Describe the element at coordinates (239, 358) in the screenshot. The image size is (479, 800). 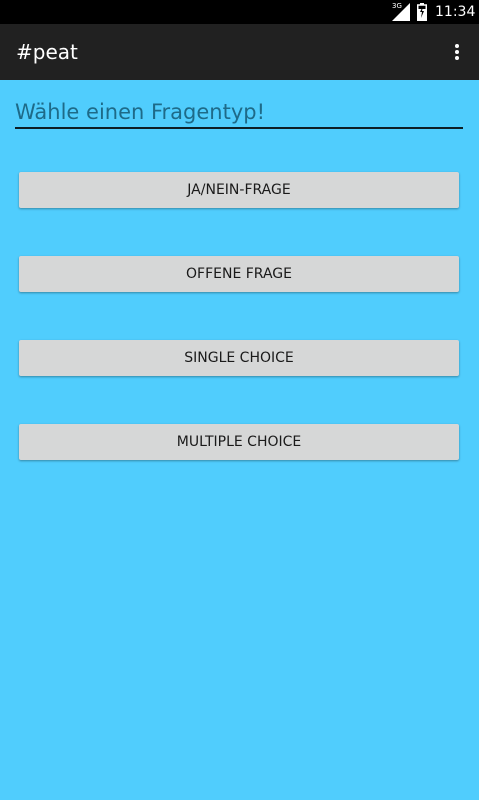
I see `single-choice-button: SINGLE CHOICE` at that location.